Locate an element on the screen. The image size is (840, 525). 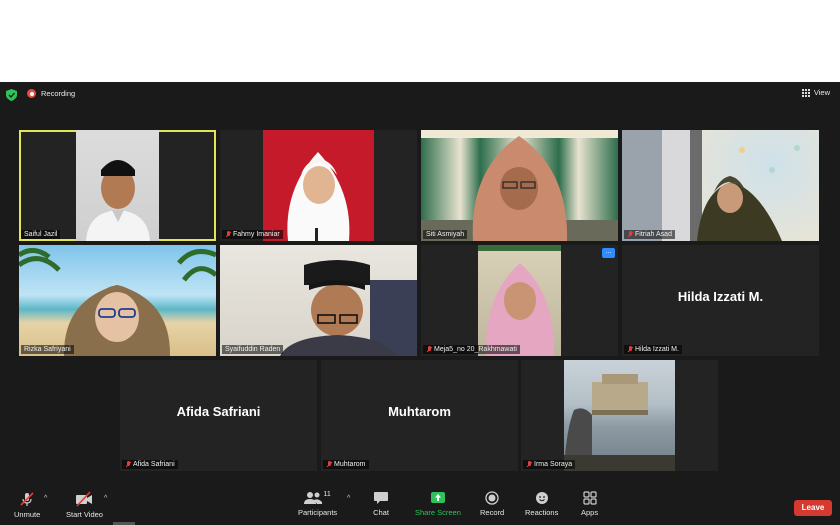
unmute-label: Unmute is located at coordinates (27, 514).